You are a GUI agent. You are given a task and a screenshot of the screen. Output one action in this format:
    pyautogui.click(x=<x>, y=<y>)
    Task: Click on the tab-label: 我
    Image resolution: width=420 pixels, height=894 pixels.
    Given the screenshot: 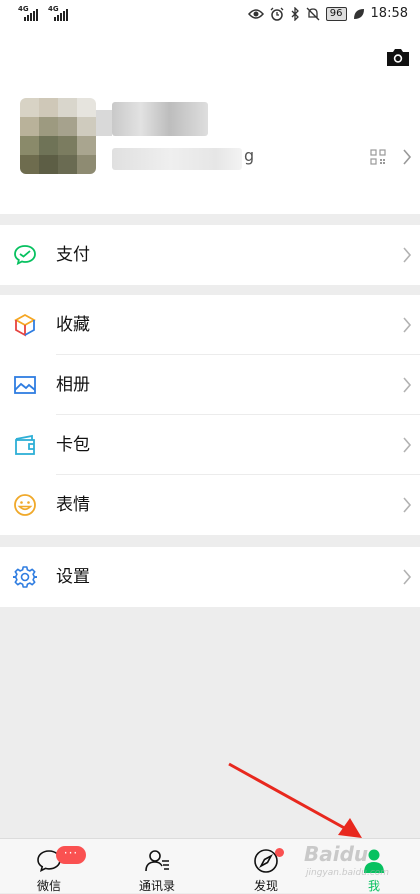 What is the action you would take?
    pyautogui.click(x=373, y=886)
    